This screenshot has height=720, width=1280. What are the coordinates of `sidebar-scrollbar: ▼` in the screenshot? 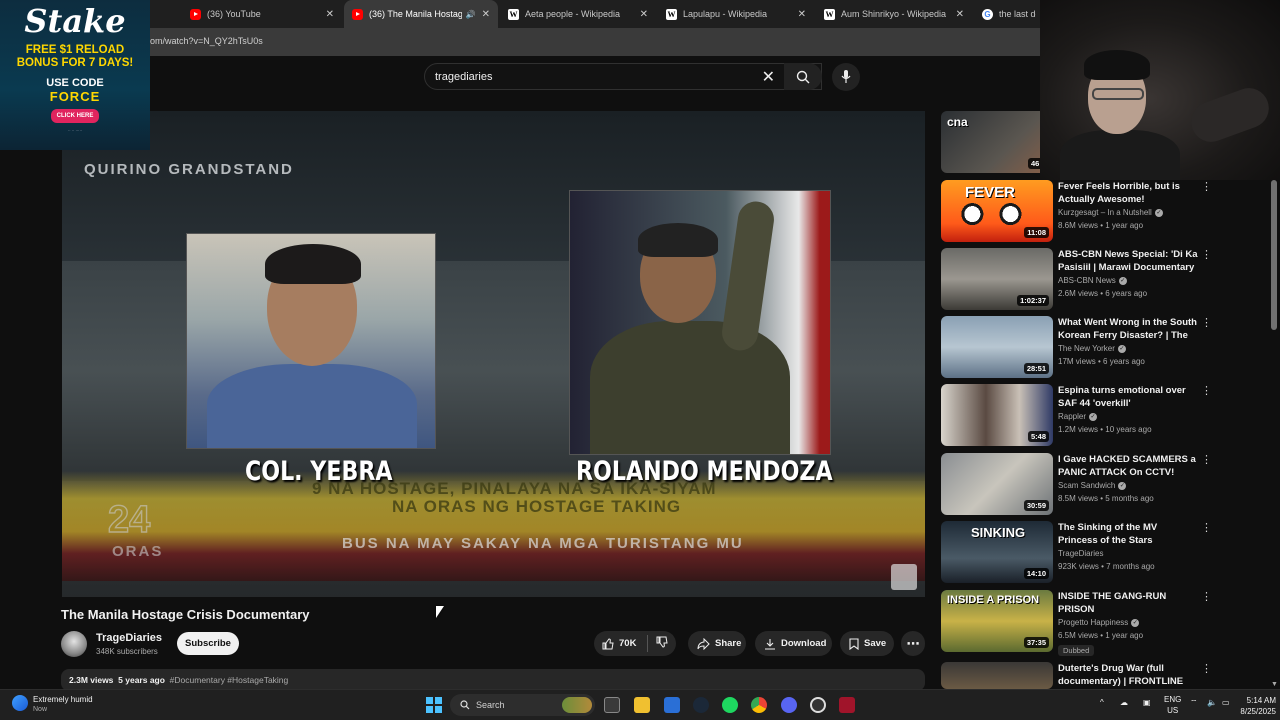 It's located at (1274, 433).